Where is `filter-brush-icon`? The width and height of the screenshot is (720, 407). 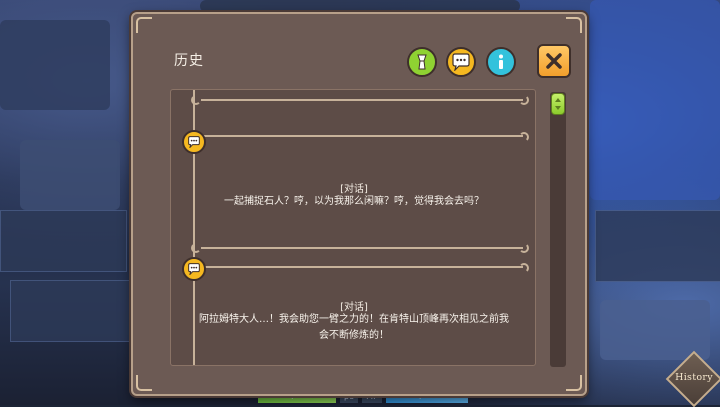
filter-brush-icon is located at coordinates (422, 62).